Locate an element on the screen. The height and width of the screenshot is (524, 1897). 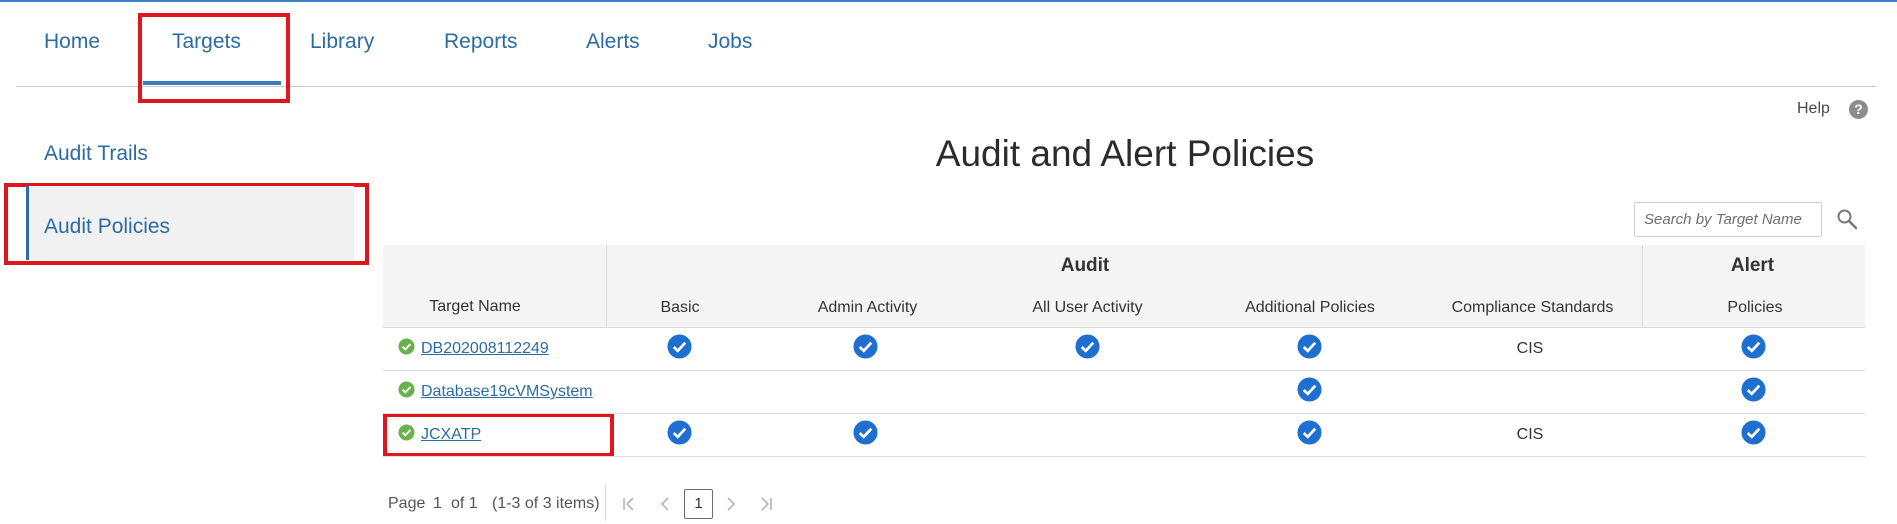
target-link: Database19cVMSystem is located at coordinates (507, 392).